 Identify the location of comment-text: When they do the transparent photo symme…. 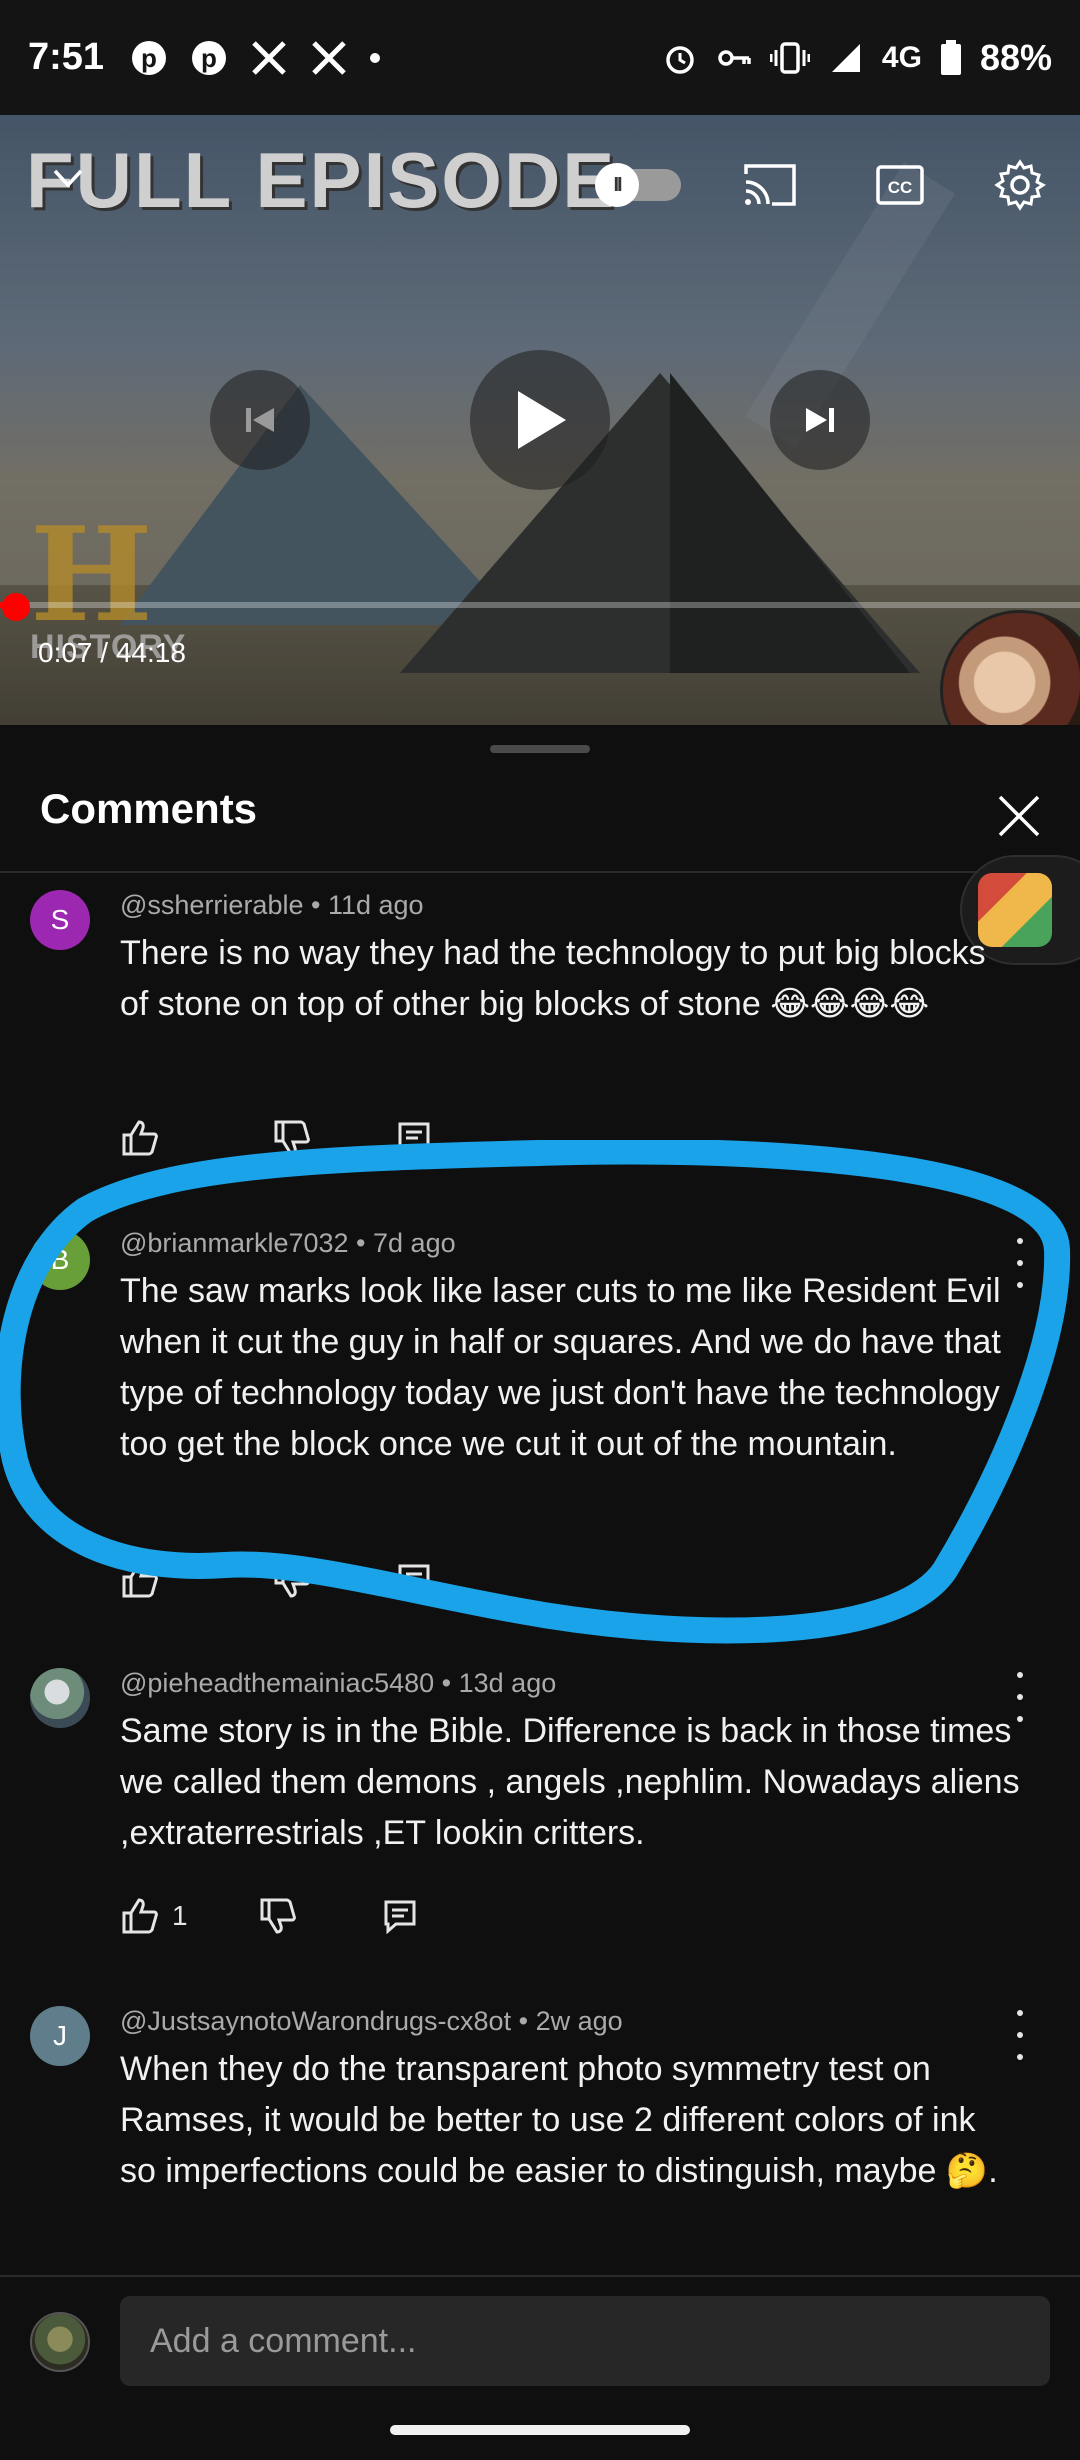
(559, 2120).